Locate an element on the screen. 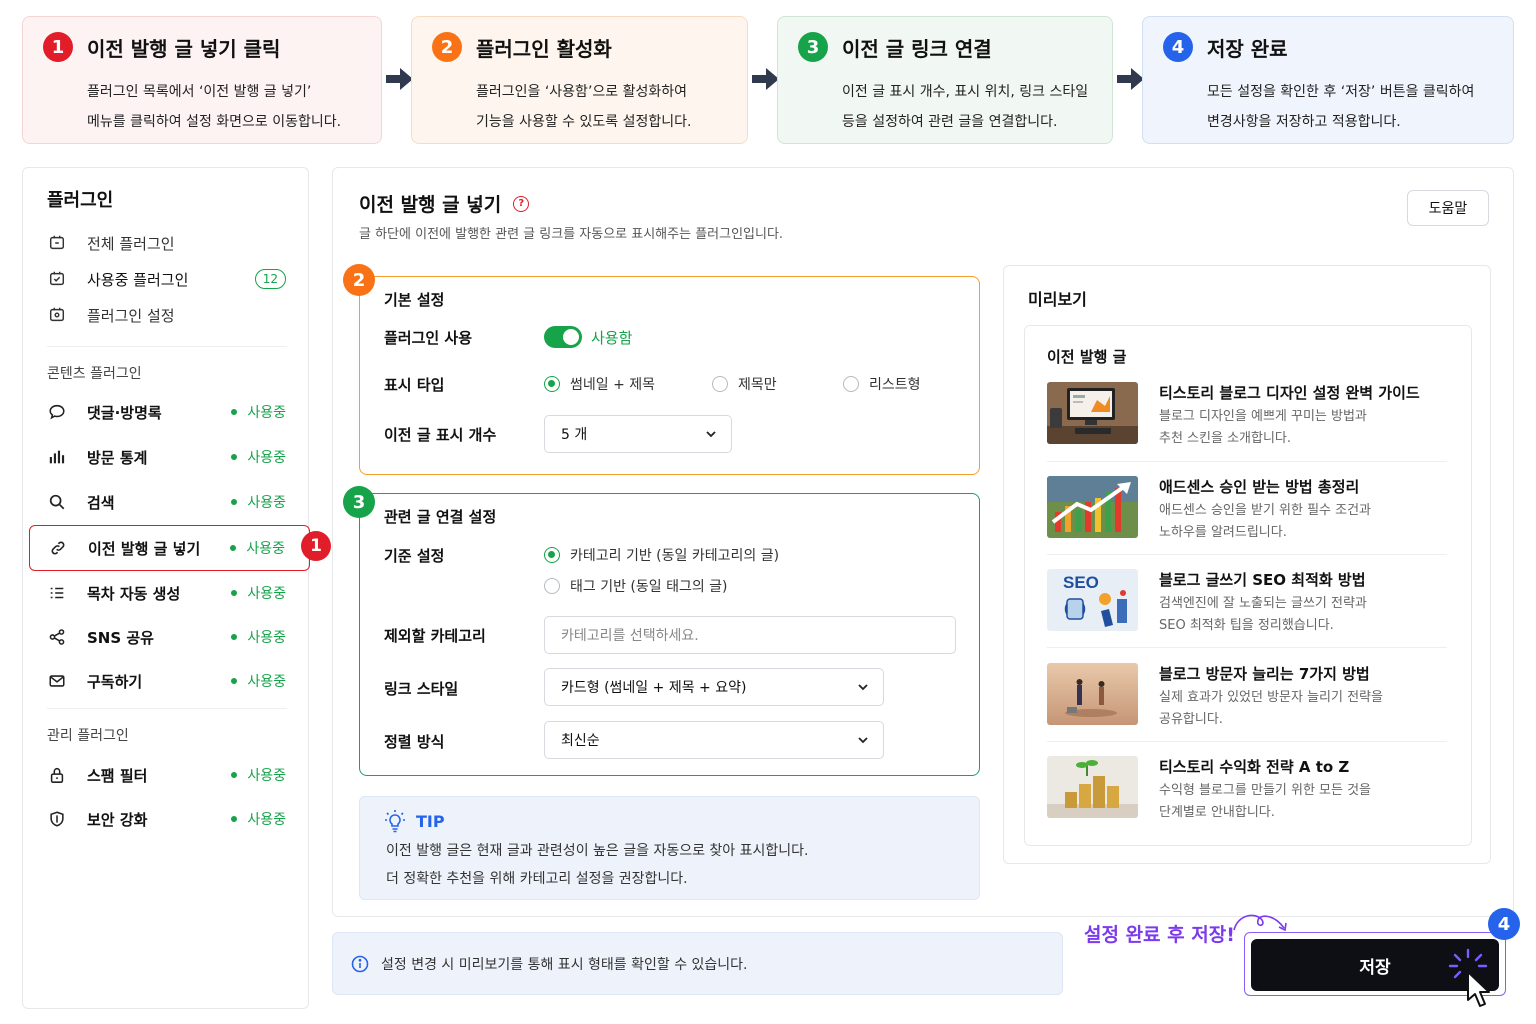  info-icon is located at coordinates (360, 963).